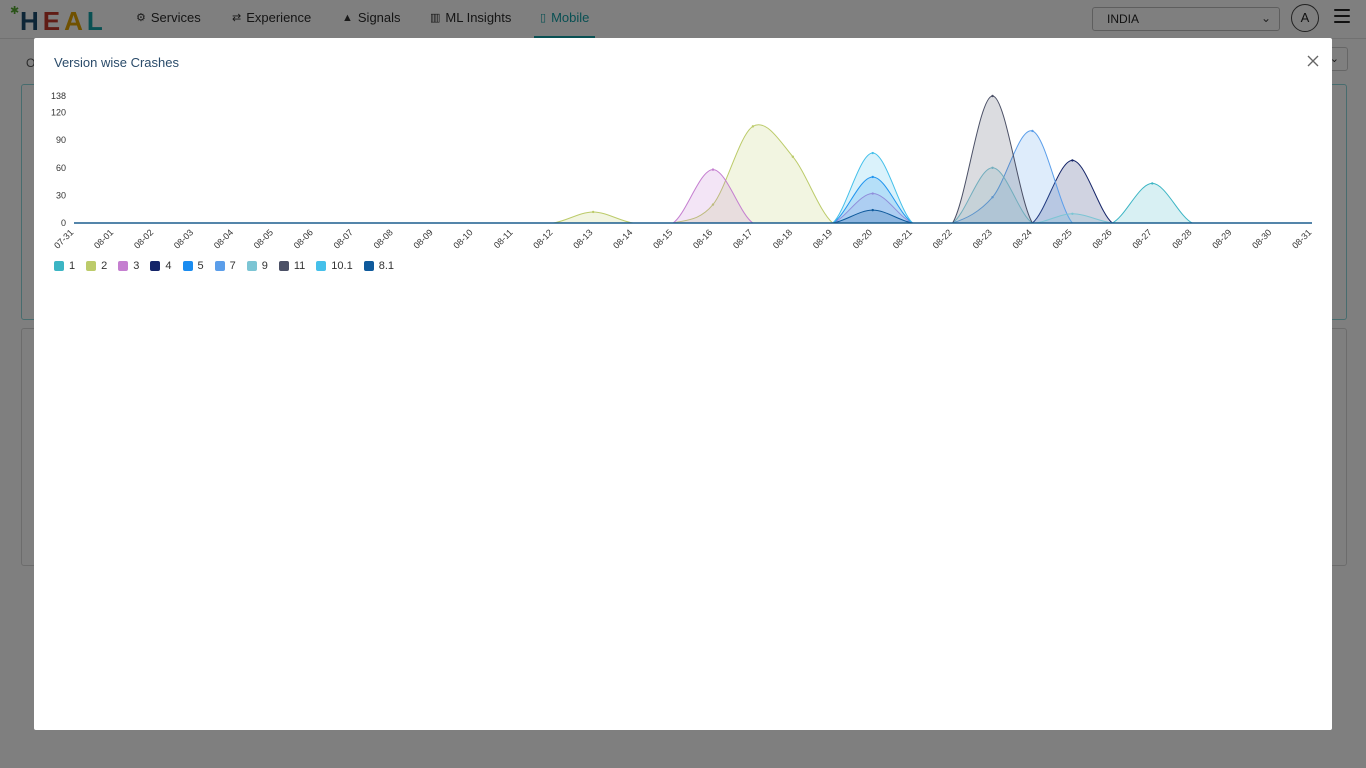  Describe the element at coordinates (104, 266) in the screenshot. I see `legend-label: 2` at that location.